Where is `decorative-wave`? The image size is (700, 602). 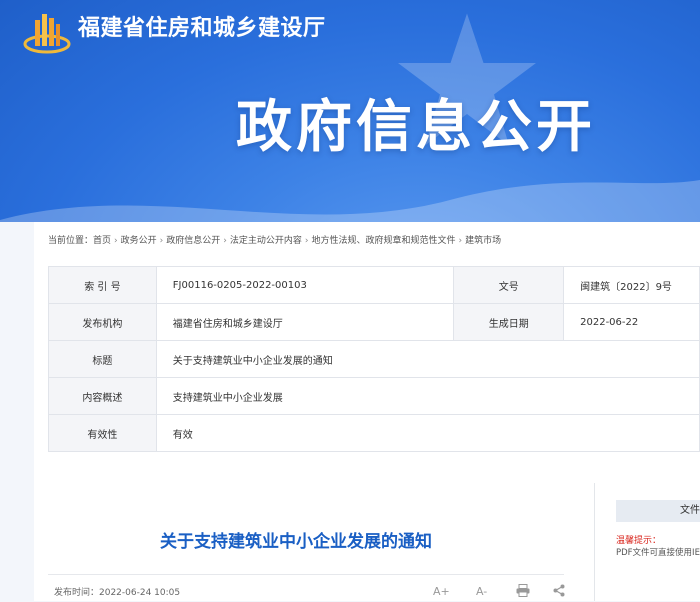
decorative-wave is located at coordinates (350, 201).